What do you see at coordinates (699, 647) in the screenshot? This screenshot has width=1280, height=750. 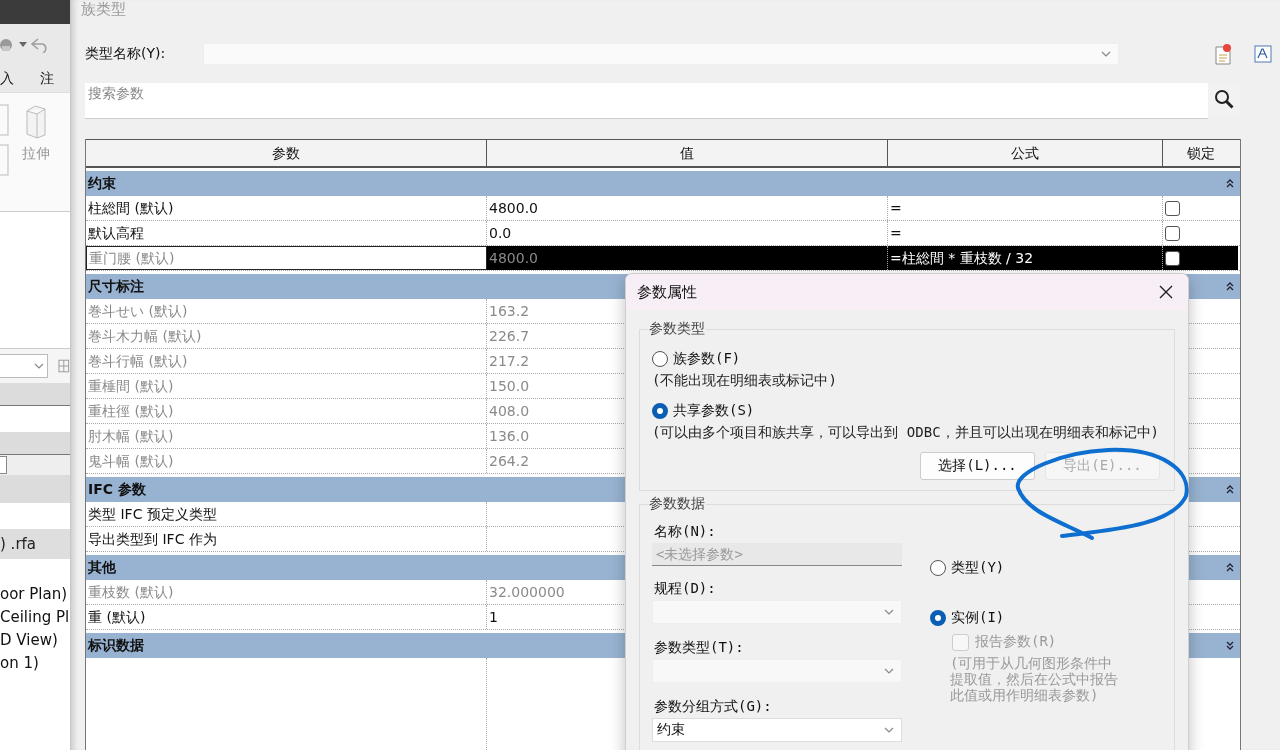 I see `field-label: 参数类型(T):` at bounding box center [699, 647].